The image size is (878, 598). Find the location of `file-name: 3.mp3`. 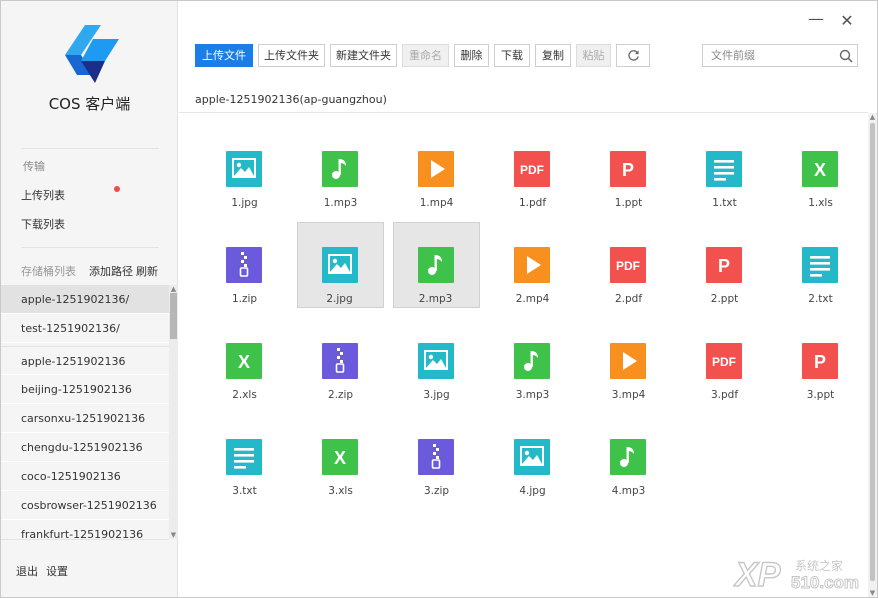

file-name: 3.mp3 is located at coordinates (532, 395).